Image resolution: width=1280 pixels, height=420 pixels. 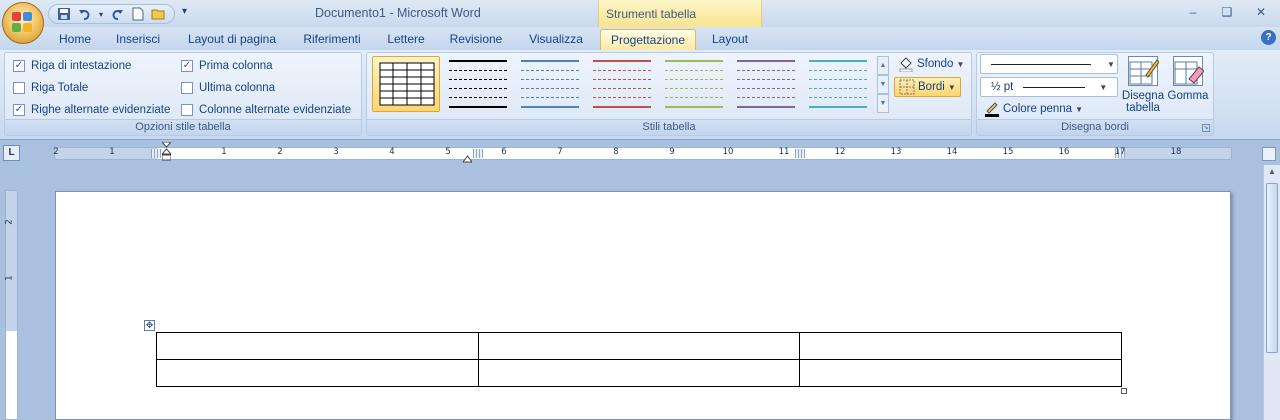 I want to click on option-header-row: ✓ Riga di intestazione, so click(x=72, y=66).